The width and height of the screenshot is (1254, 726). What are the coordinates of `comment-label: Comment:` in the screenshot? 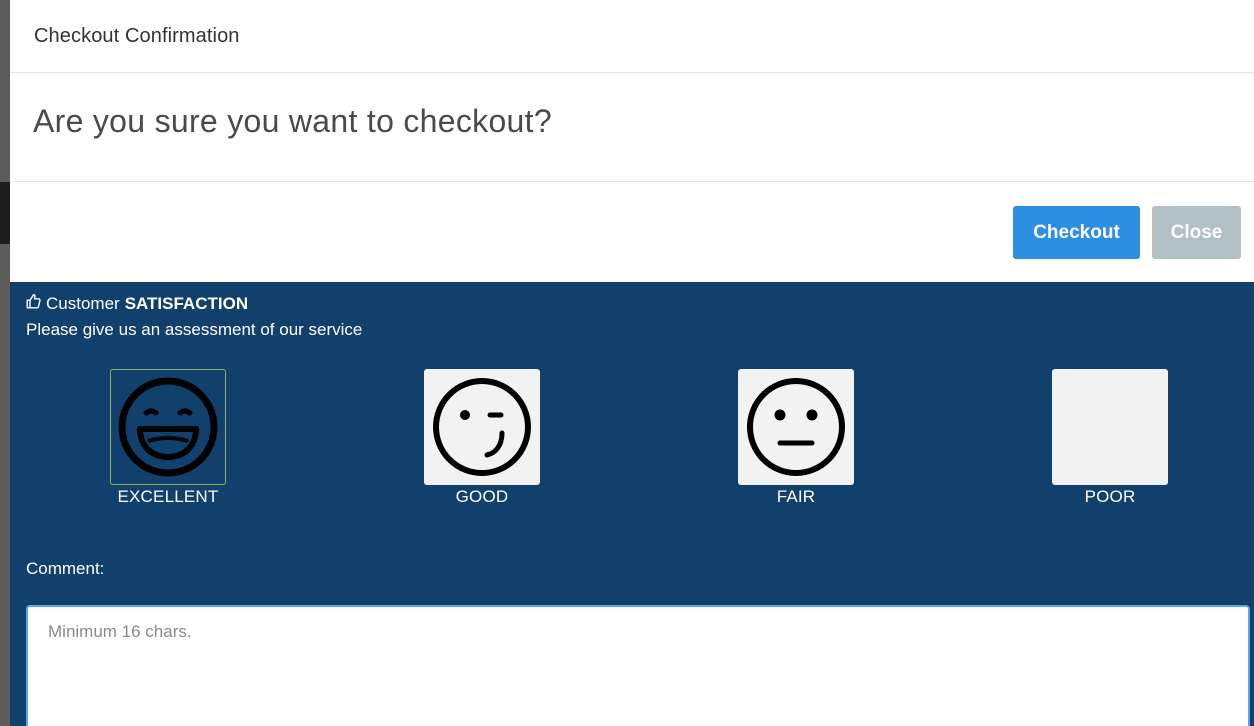 It's located at (65, 568).